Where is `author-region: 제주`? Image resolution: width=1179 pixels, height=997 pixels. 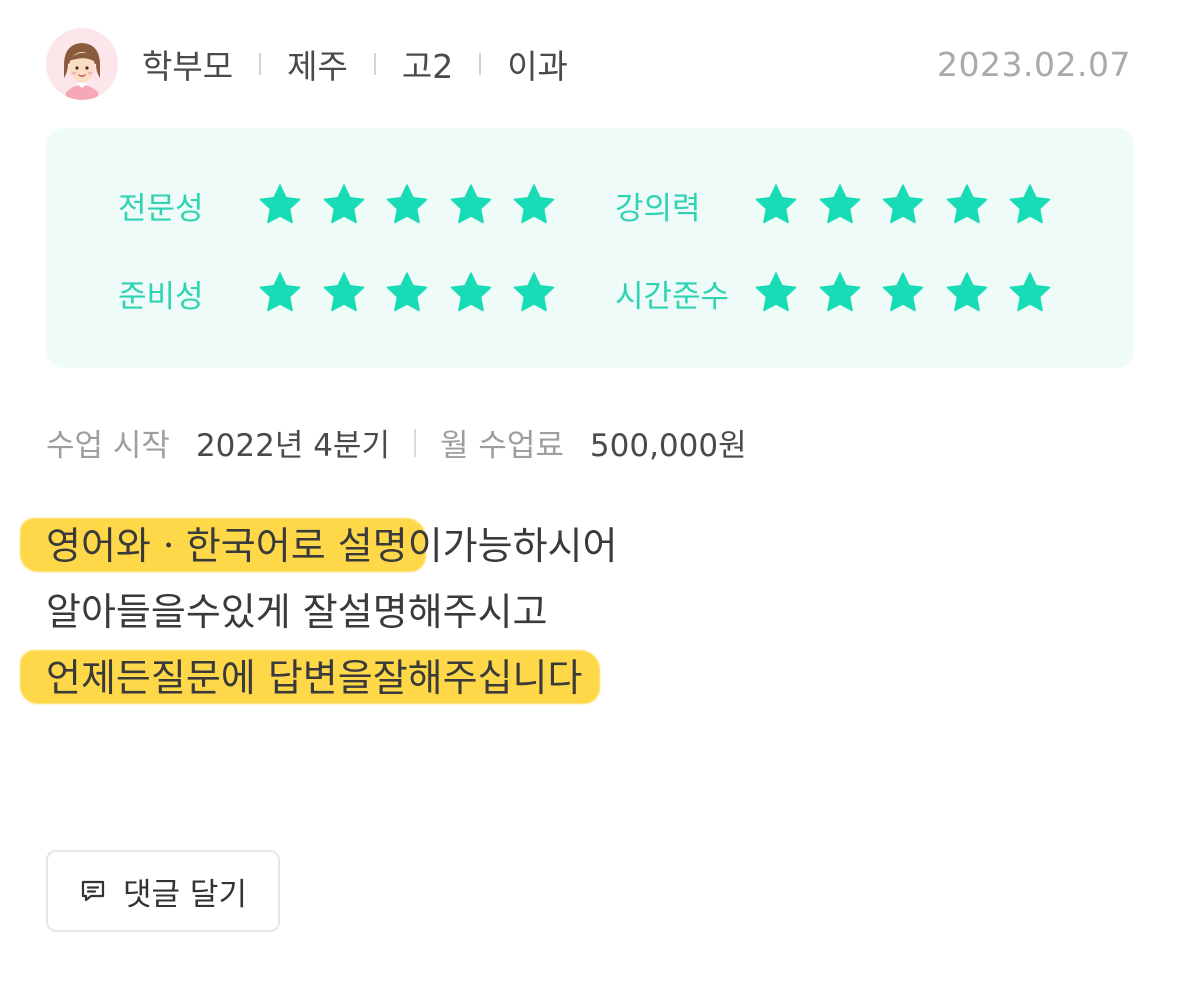 author-region: 제주 is located at coordinates (317, 66).